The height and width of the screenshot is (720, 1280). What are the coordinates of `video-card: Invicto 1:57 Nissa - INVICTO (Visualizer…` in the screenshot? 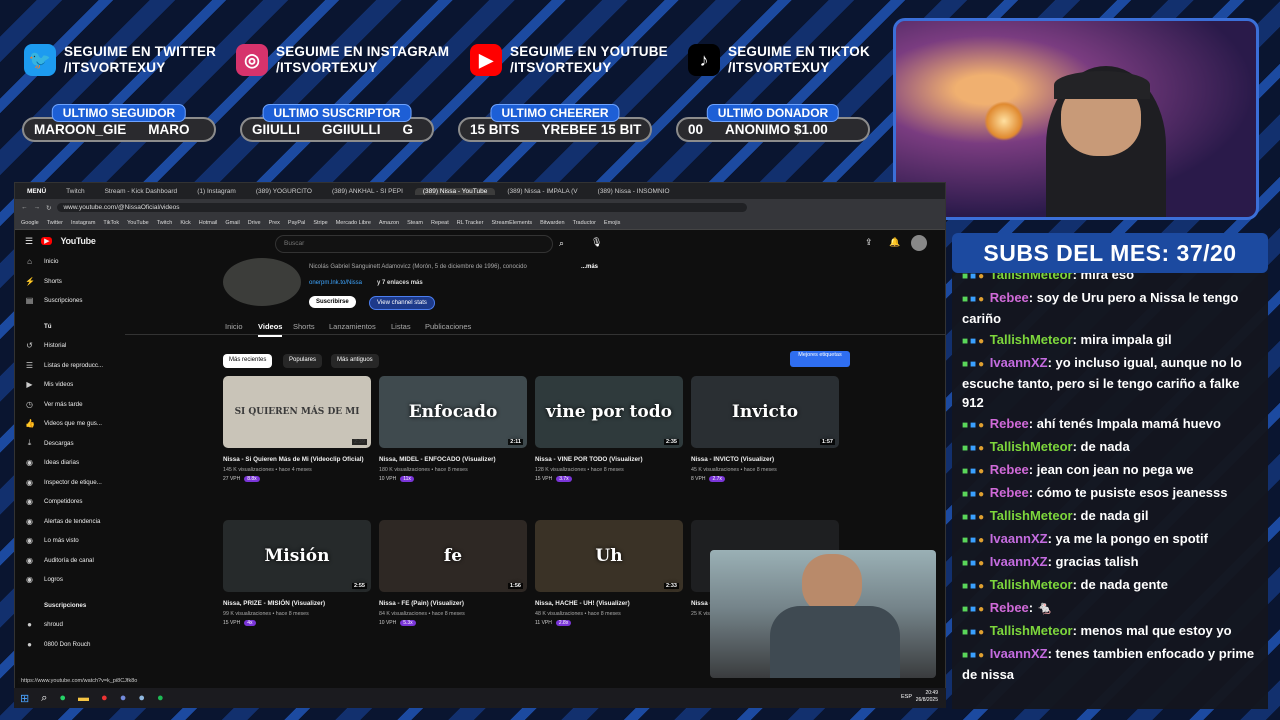 It's located at (765, 429).